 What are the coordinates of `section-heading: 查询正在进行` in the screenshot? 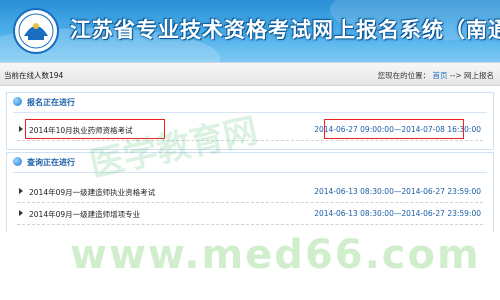 It's located at (250, 162).